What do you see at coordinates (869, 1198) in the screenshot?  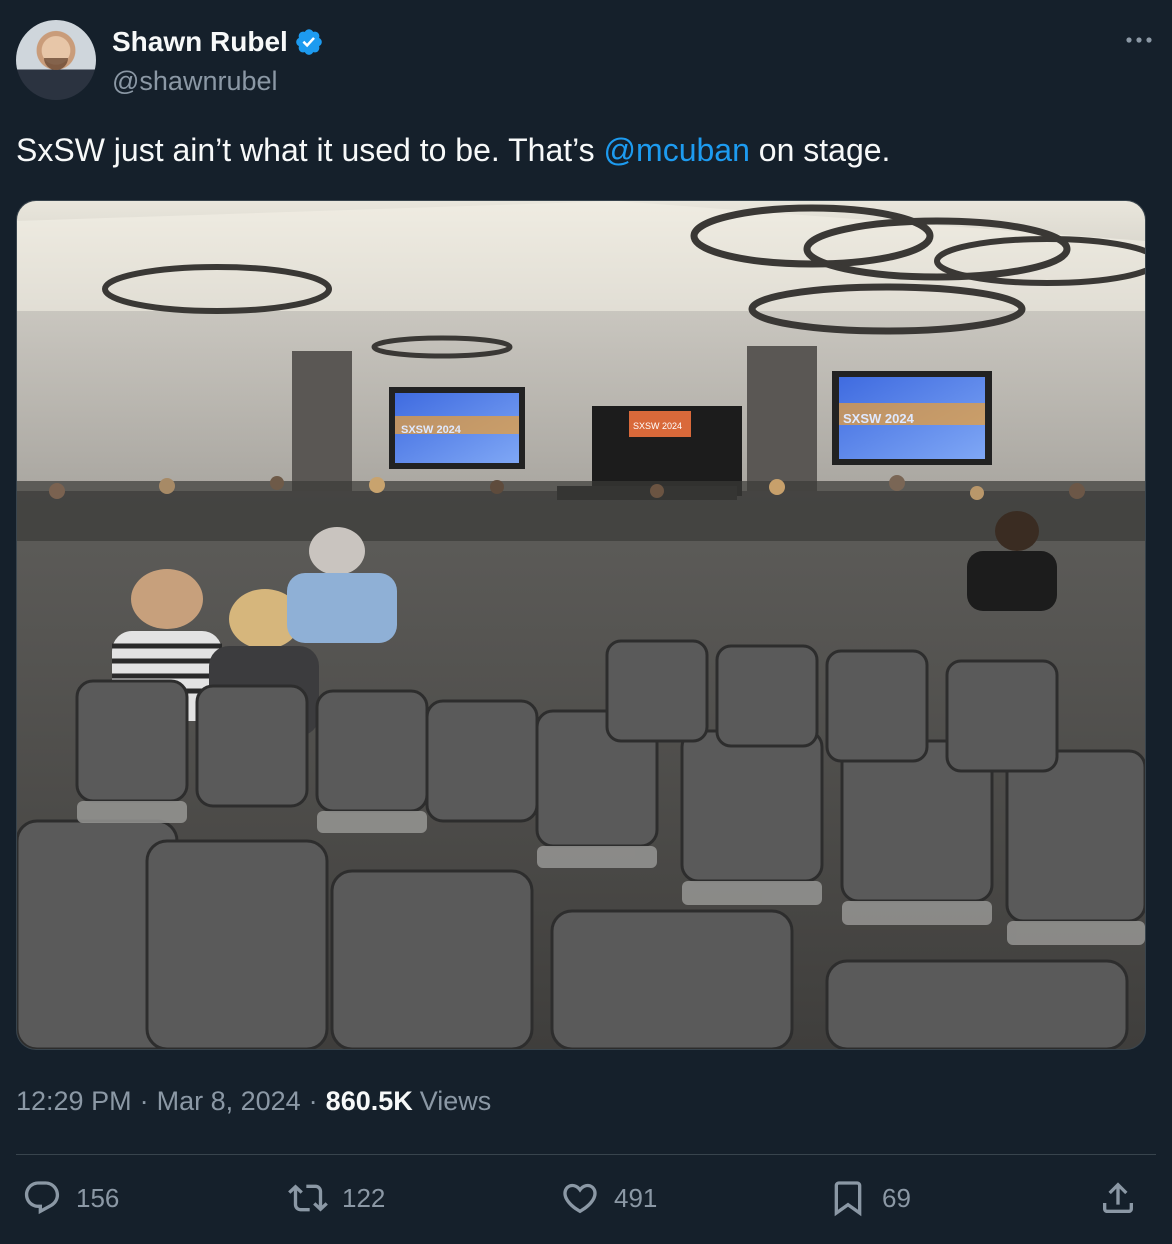 I see `bookmark-button: 69` at bounding box center [869, 1198].